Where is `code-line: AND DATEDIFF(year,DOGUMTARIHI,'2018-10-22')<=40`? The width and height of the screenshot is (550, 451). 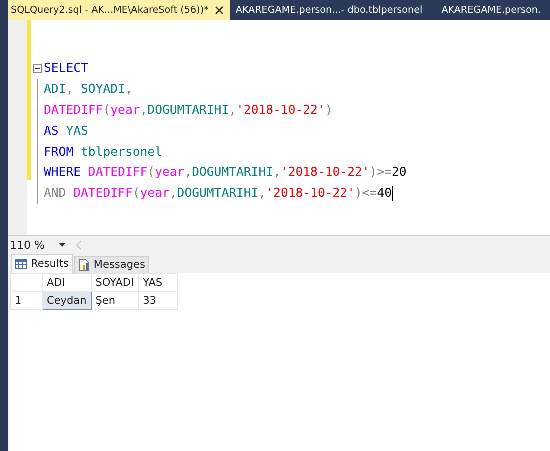
code-line: AND DATEDIFF(year,DOGUMTARIHI,'2018-10-22')<=40 is located at coordinates (218, 193).